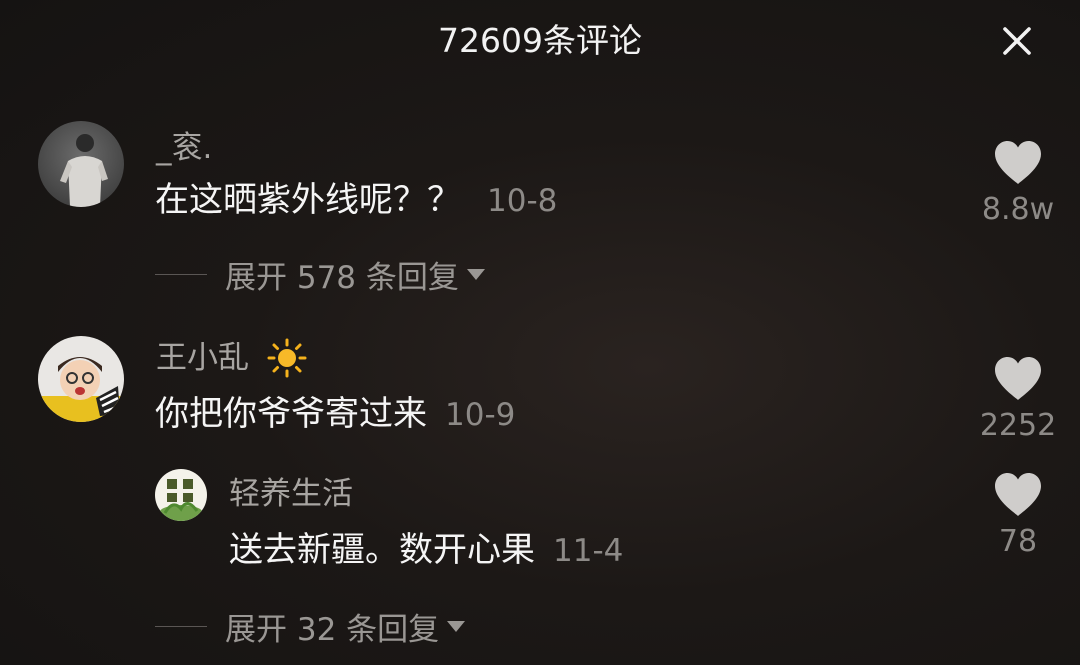 The image size is (1080, 665). What do you see at coordinates (1018, 425) in the screenshot?
I see `like-count: 2252` at bounding box center [1018, 425].